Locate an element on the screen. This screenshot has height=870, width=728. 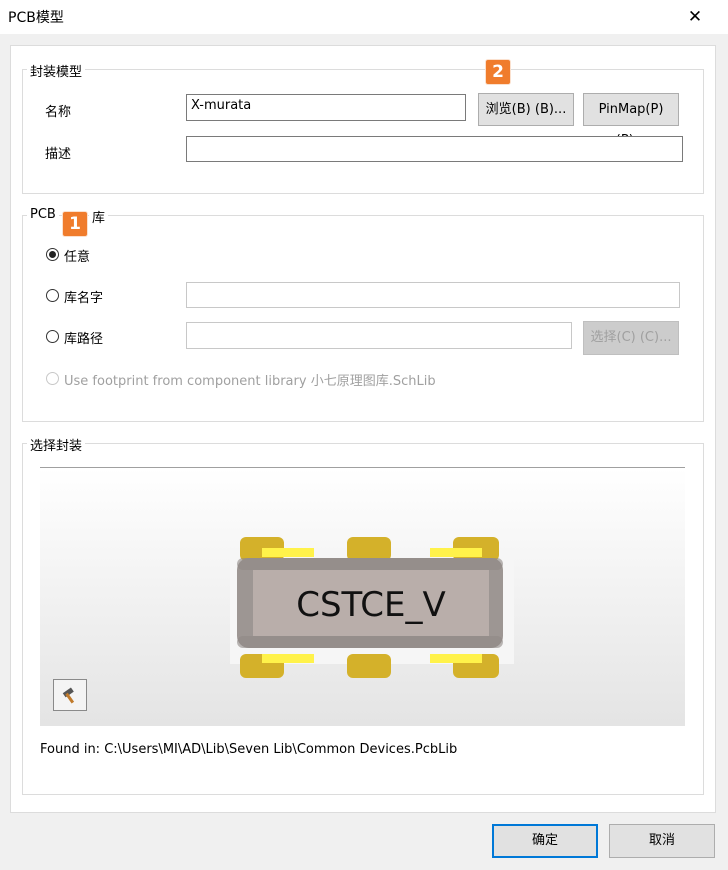
window-title: PCB模型 is located at coordinates (36, 18).